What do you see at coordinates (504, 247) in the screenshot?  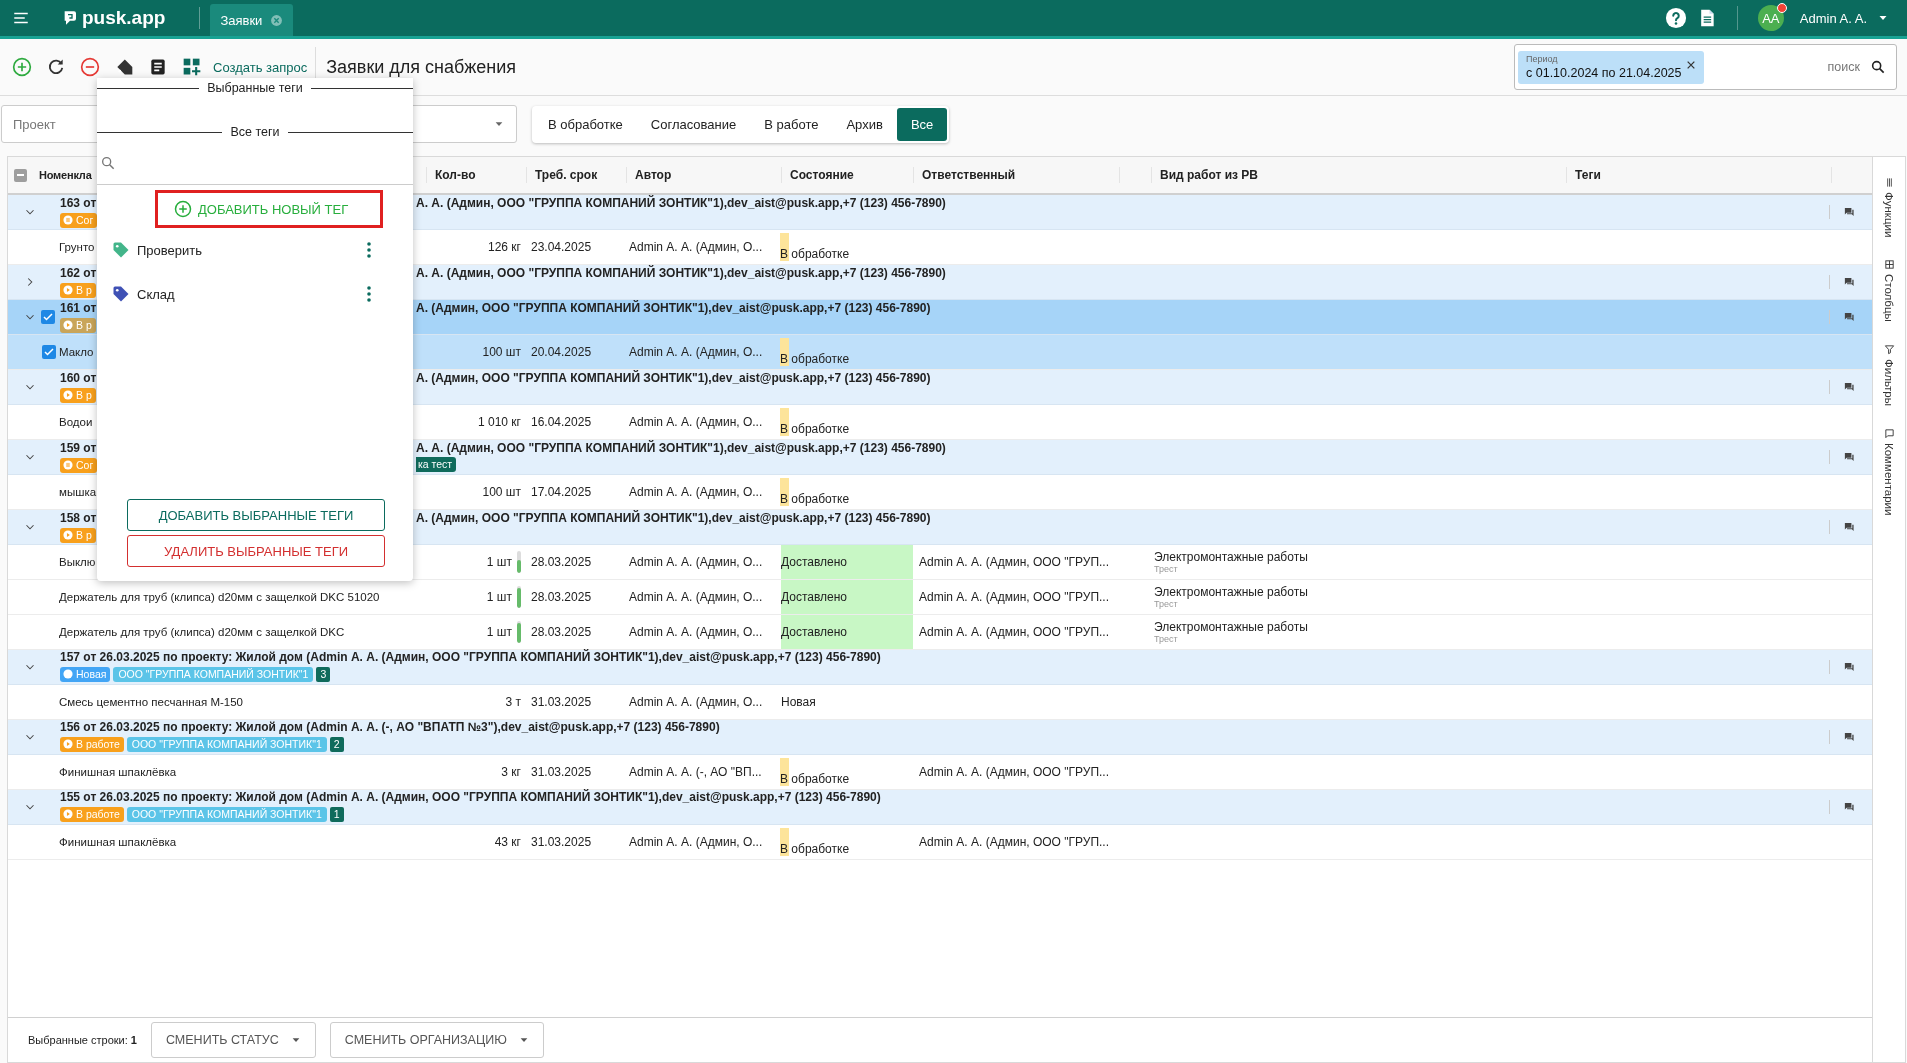 I see `quantity: 126 кг` at bounding box center [504, 247].